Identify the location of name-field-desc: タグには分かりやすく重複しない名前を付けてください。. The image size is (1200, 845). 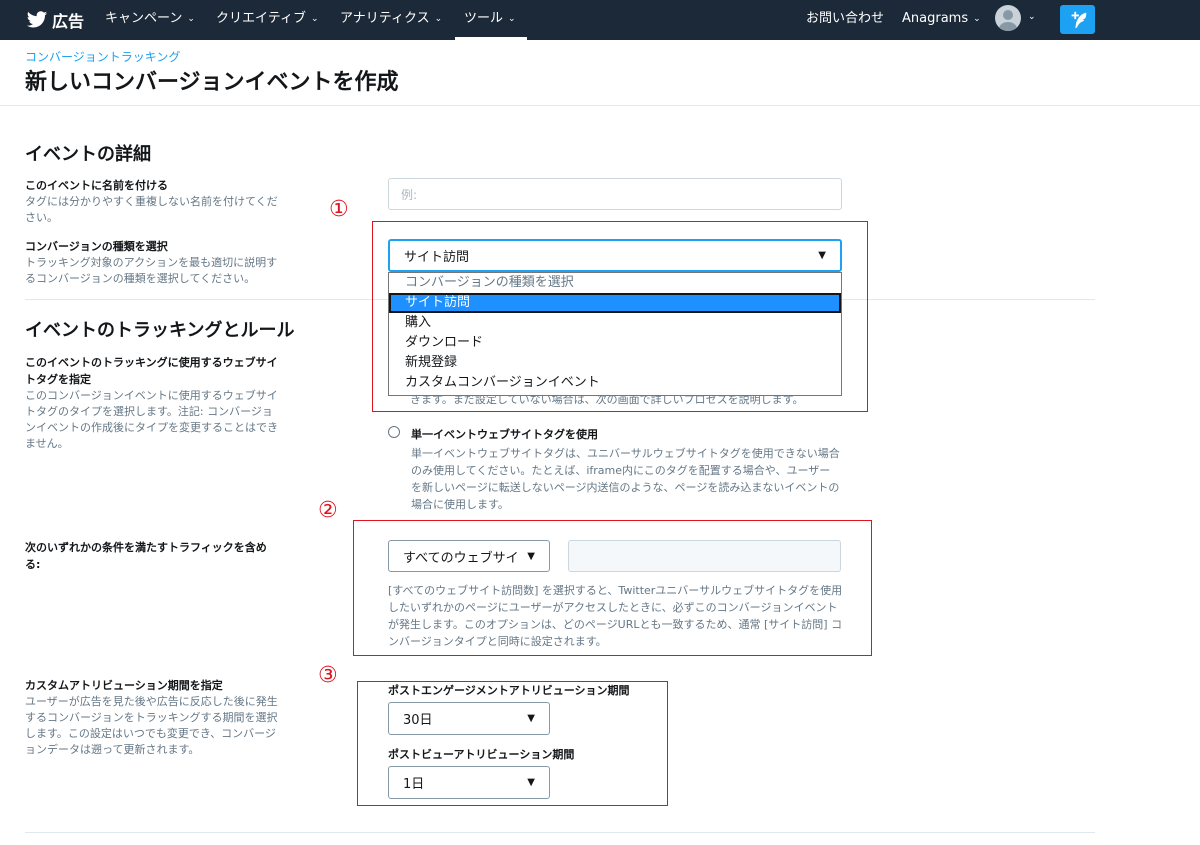
(151, 209).